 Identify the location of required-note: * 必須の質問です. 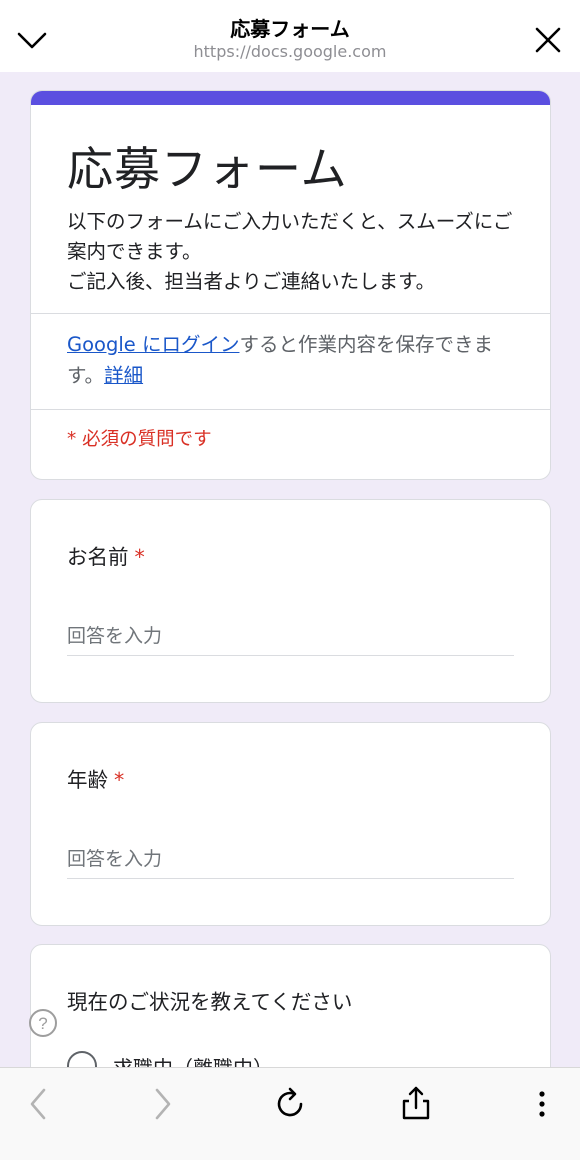
(139, 439).